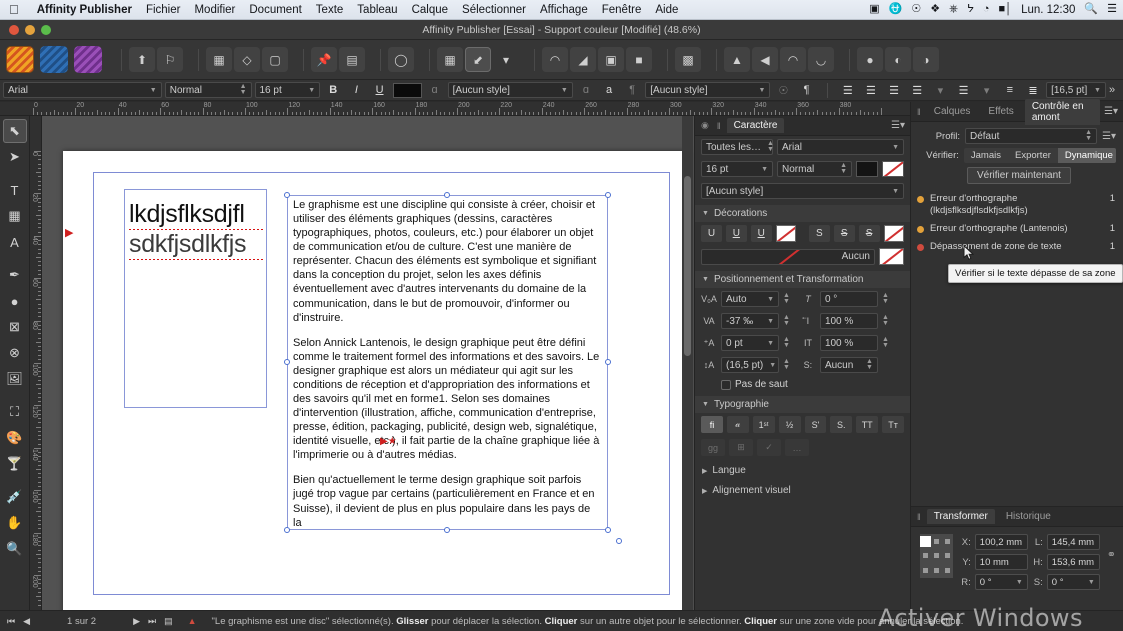 The image size is (1123, 631). What do you see at coordinates (195, 298) in the screenshot?
I see `text-frame-left: lkdjsflksdjfl sdkfjsdlkfjs` at bounding box center [195, 298].